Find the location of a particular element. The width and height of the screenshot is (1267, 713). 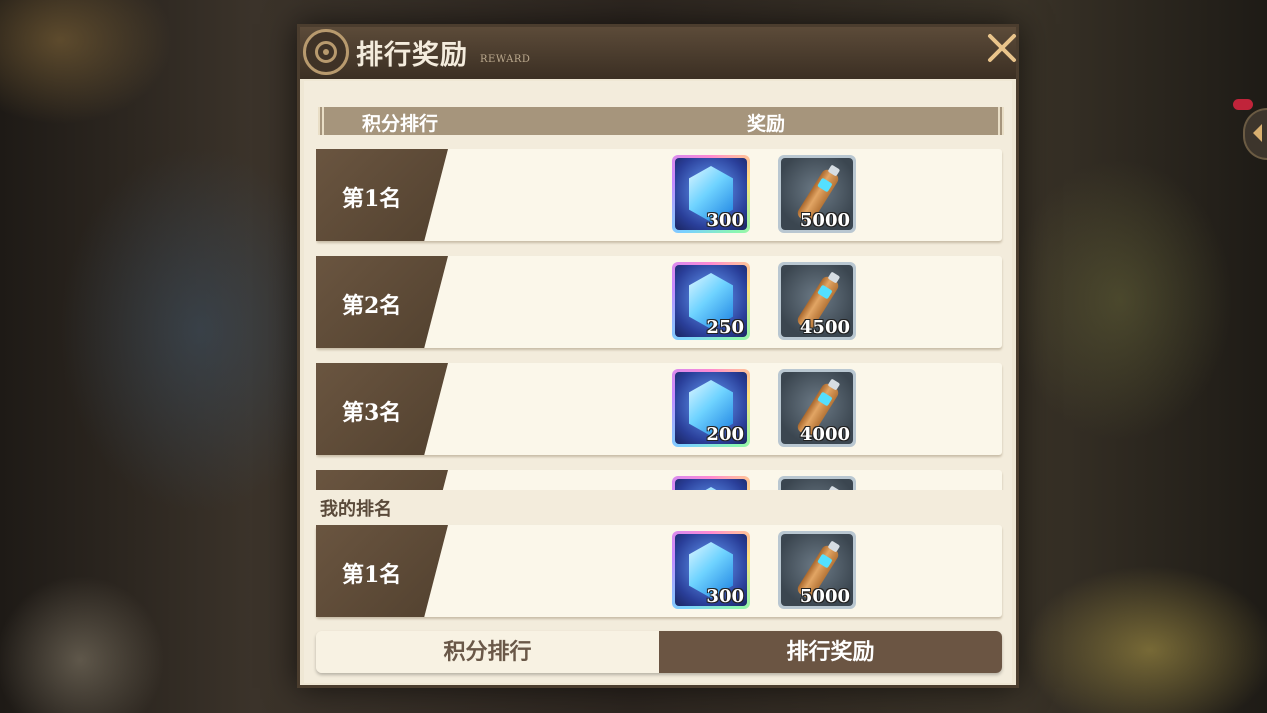

rank-label: 第2名 is located at coordinates (372, 306).